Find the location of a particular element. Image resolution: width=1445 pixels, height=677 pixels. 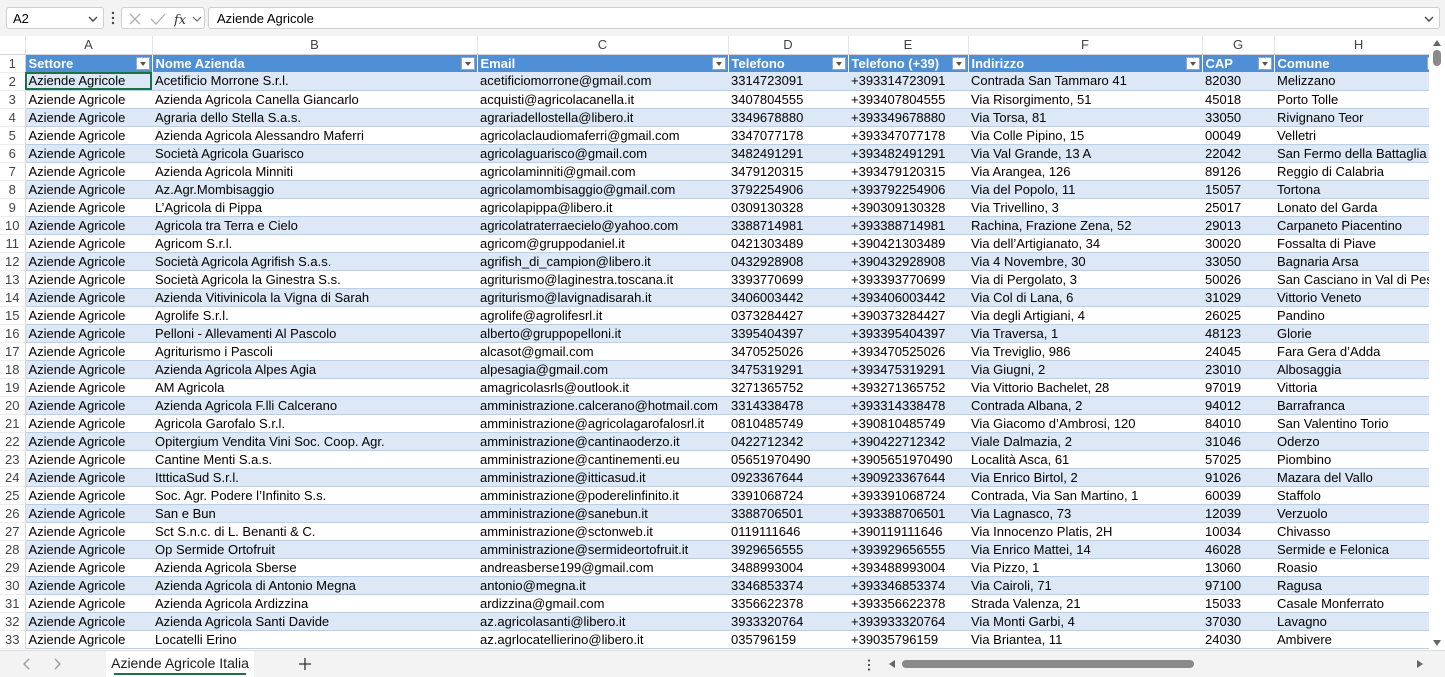

table-cell: +393393770699 is located at coordinates (908, 279).